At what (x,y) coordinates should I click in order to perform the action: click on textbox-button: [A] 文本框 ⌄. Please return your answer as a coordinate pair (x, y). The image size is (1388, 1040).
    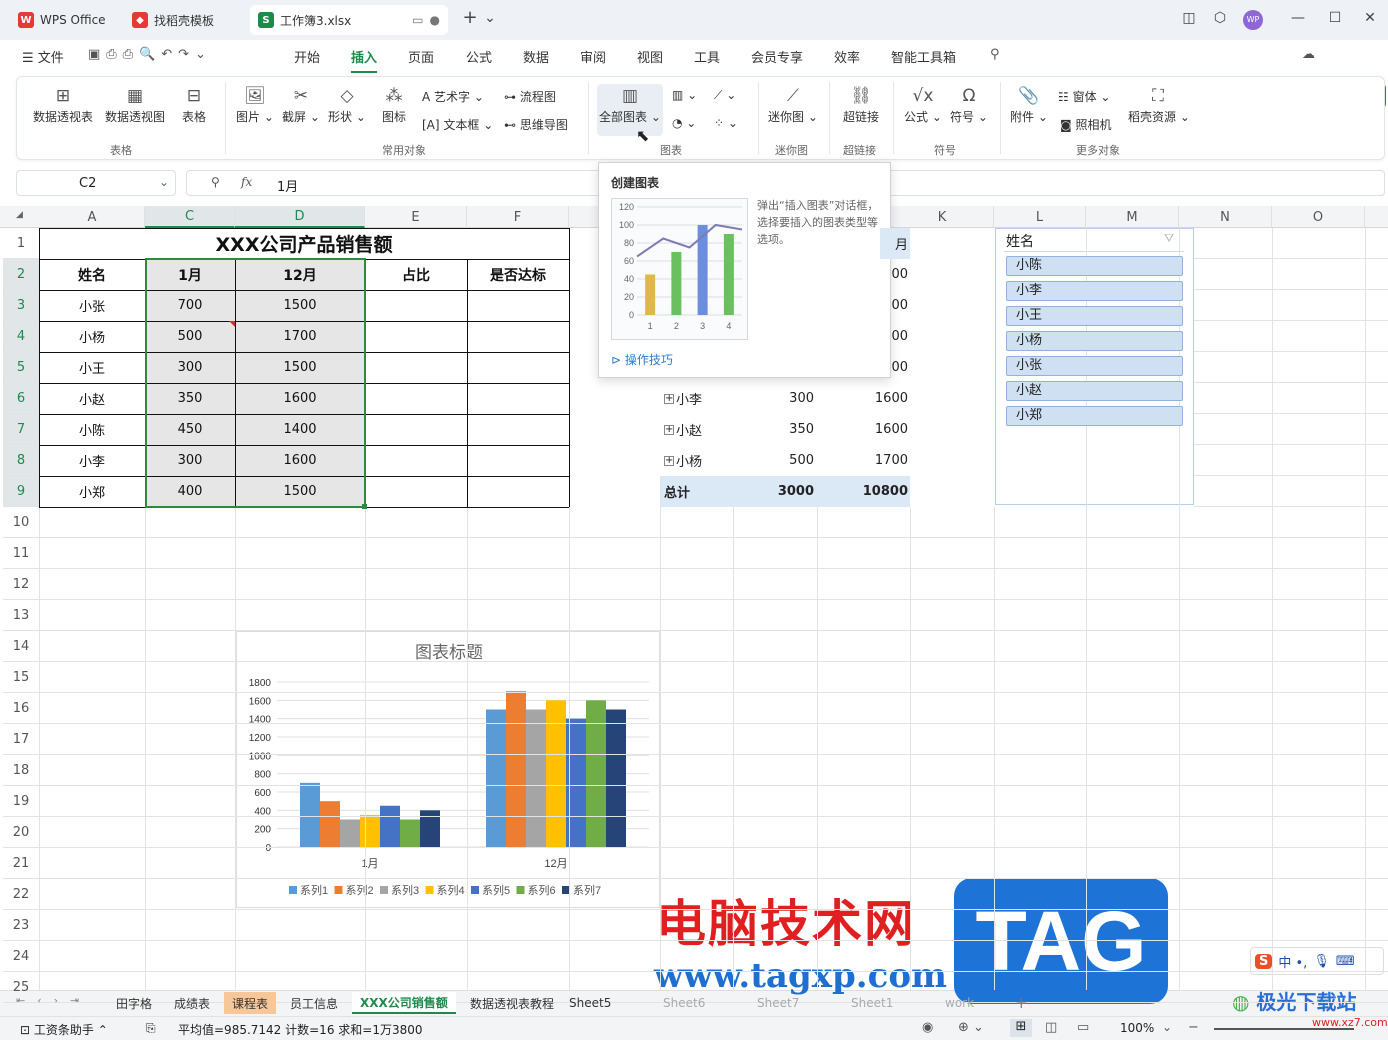
    Looking at the image, I should click on (457, 124).